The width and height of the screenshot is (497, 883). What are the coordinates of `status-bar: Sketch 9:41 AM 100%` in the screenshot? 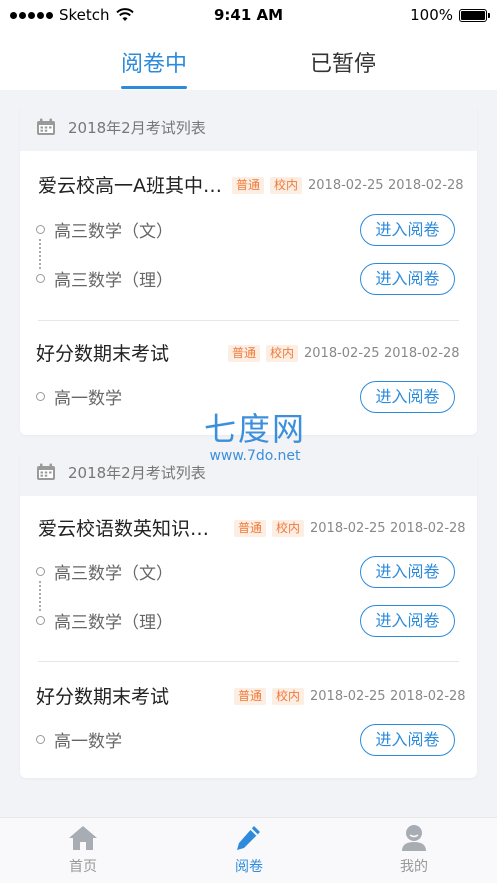 It's located at (248, 15).